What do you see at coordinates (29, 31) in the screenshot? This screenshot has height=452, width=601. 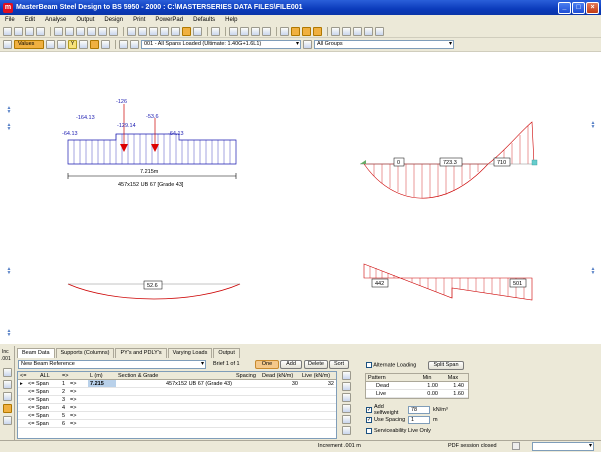 I see `save-icon` at bounding box center [29, 31].